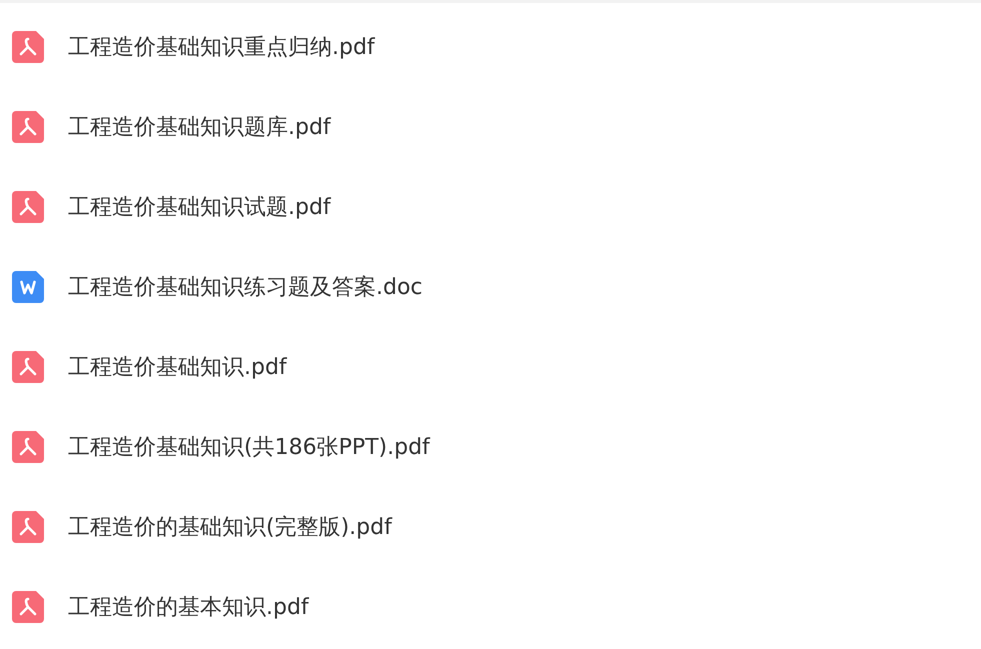 The width and height of the screenshot is (981, 649). I want to click on file-name-link: 工程造价的基本知识.pdf, so click(188, 607).